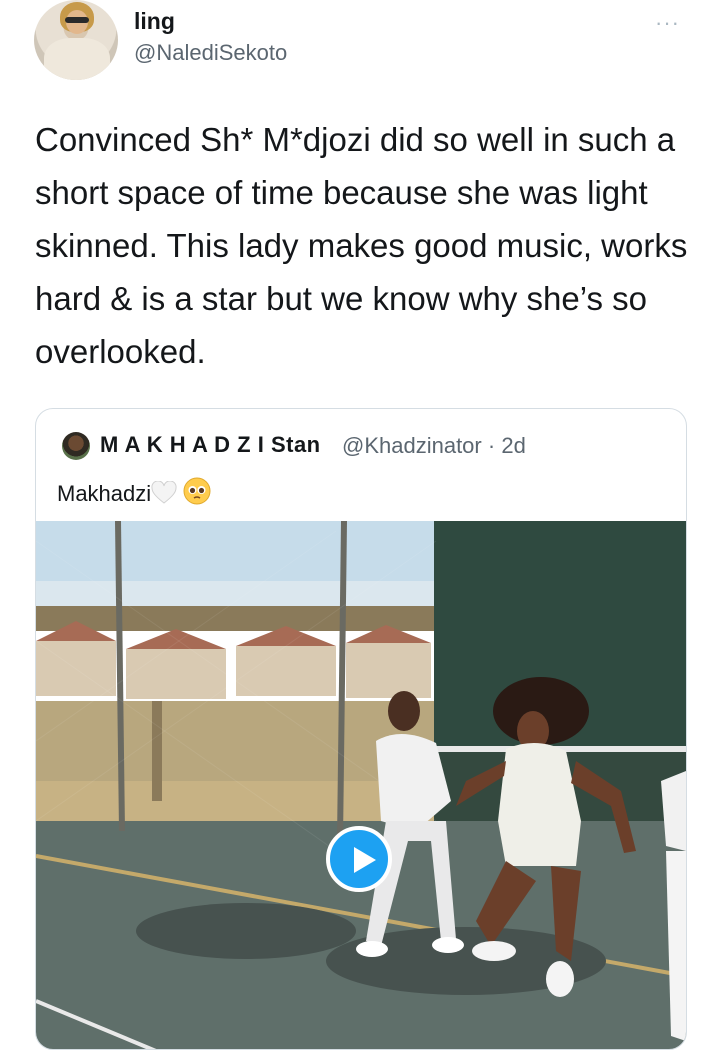  Describe the element at coordinates (104, 493) in the screenshot. I see `quoted-text: Makhadzi` at that location.